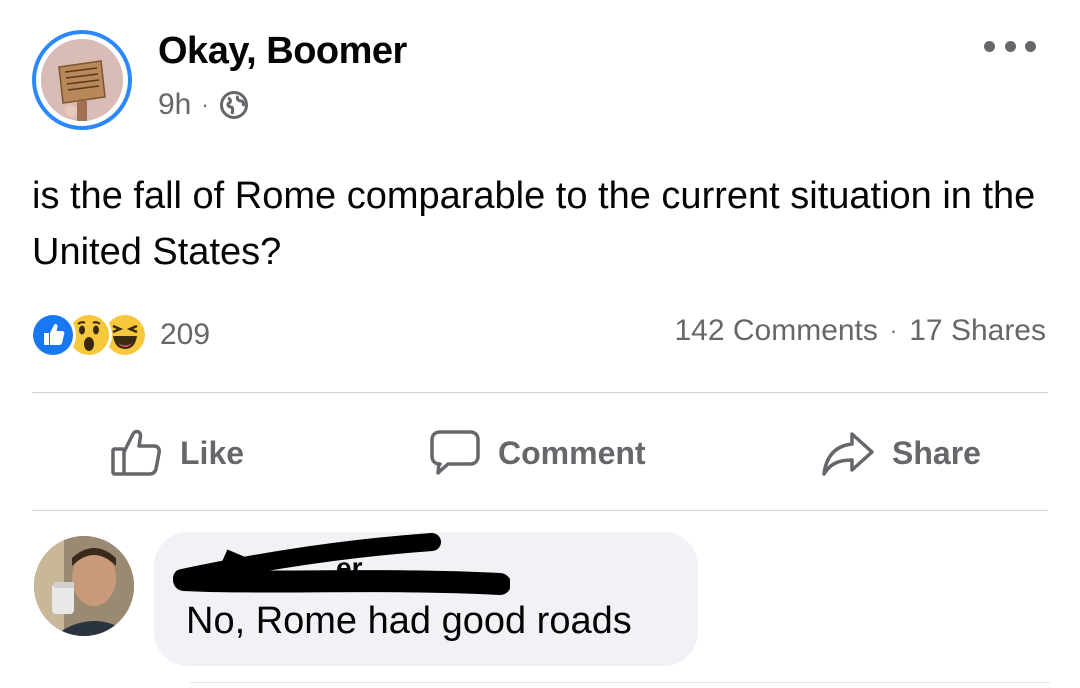  What do you see at coordinates (572, 452) in the screenshot?
I see `comment-label: Comment` at bounding box center [572, 452].